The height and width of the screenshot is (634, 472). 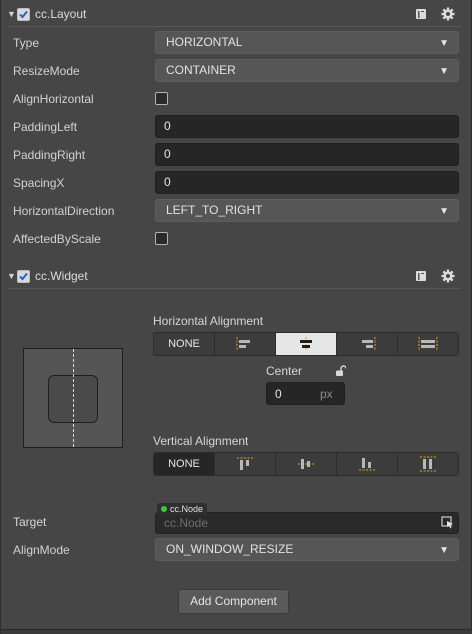 What do you see at coordinates (161, 98) in the screenshot?
I see `alignhorizontal-checkbox` at bounding box center [161, 98].